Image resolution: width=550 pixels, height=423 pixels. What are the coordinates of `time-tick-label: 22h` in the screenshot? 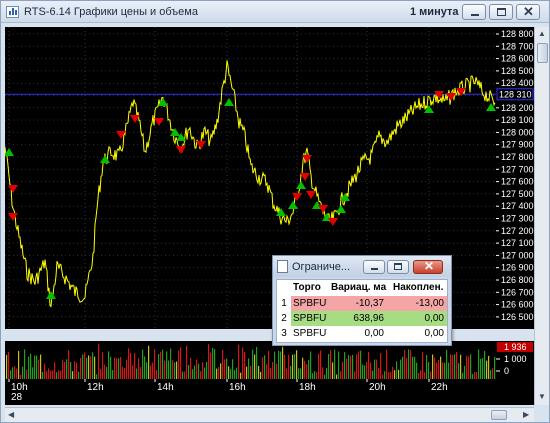 It's located at (439, 387).